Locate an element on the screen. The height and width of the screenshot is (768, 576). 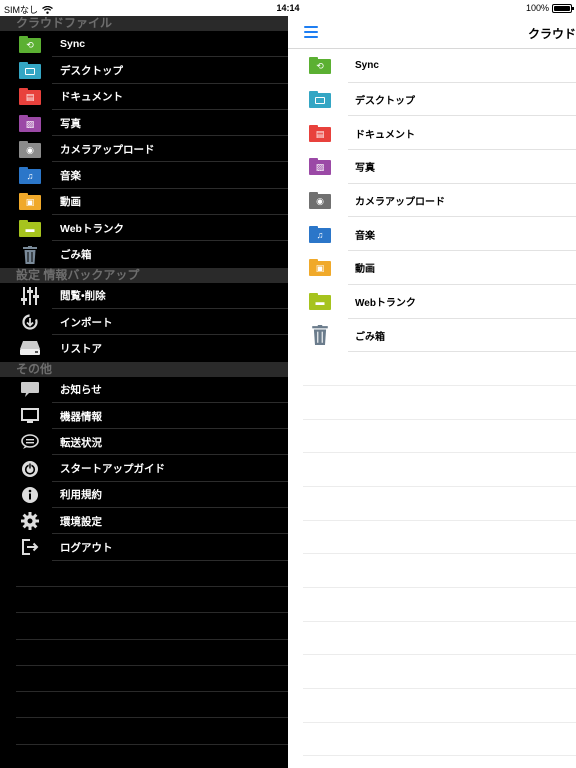
list-item-label: 写真 is located at coordinates (365, 169).